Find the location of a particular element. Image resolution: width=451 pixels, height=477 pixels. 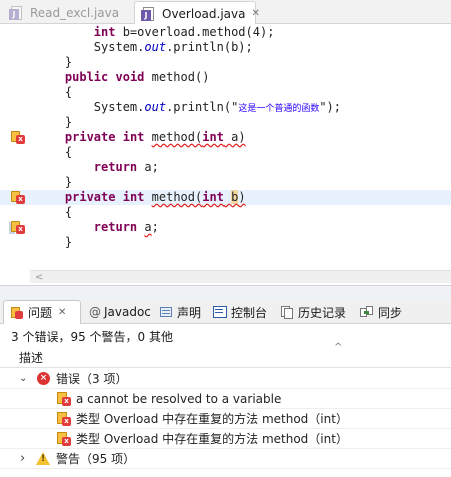

panel-separator is located at coordinates (225, 292).